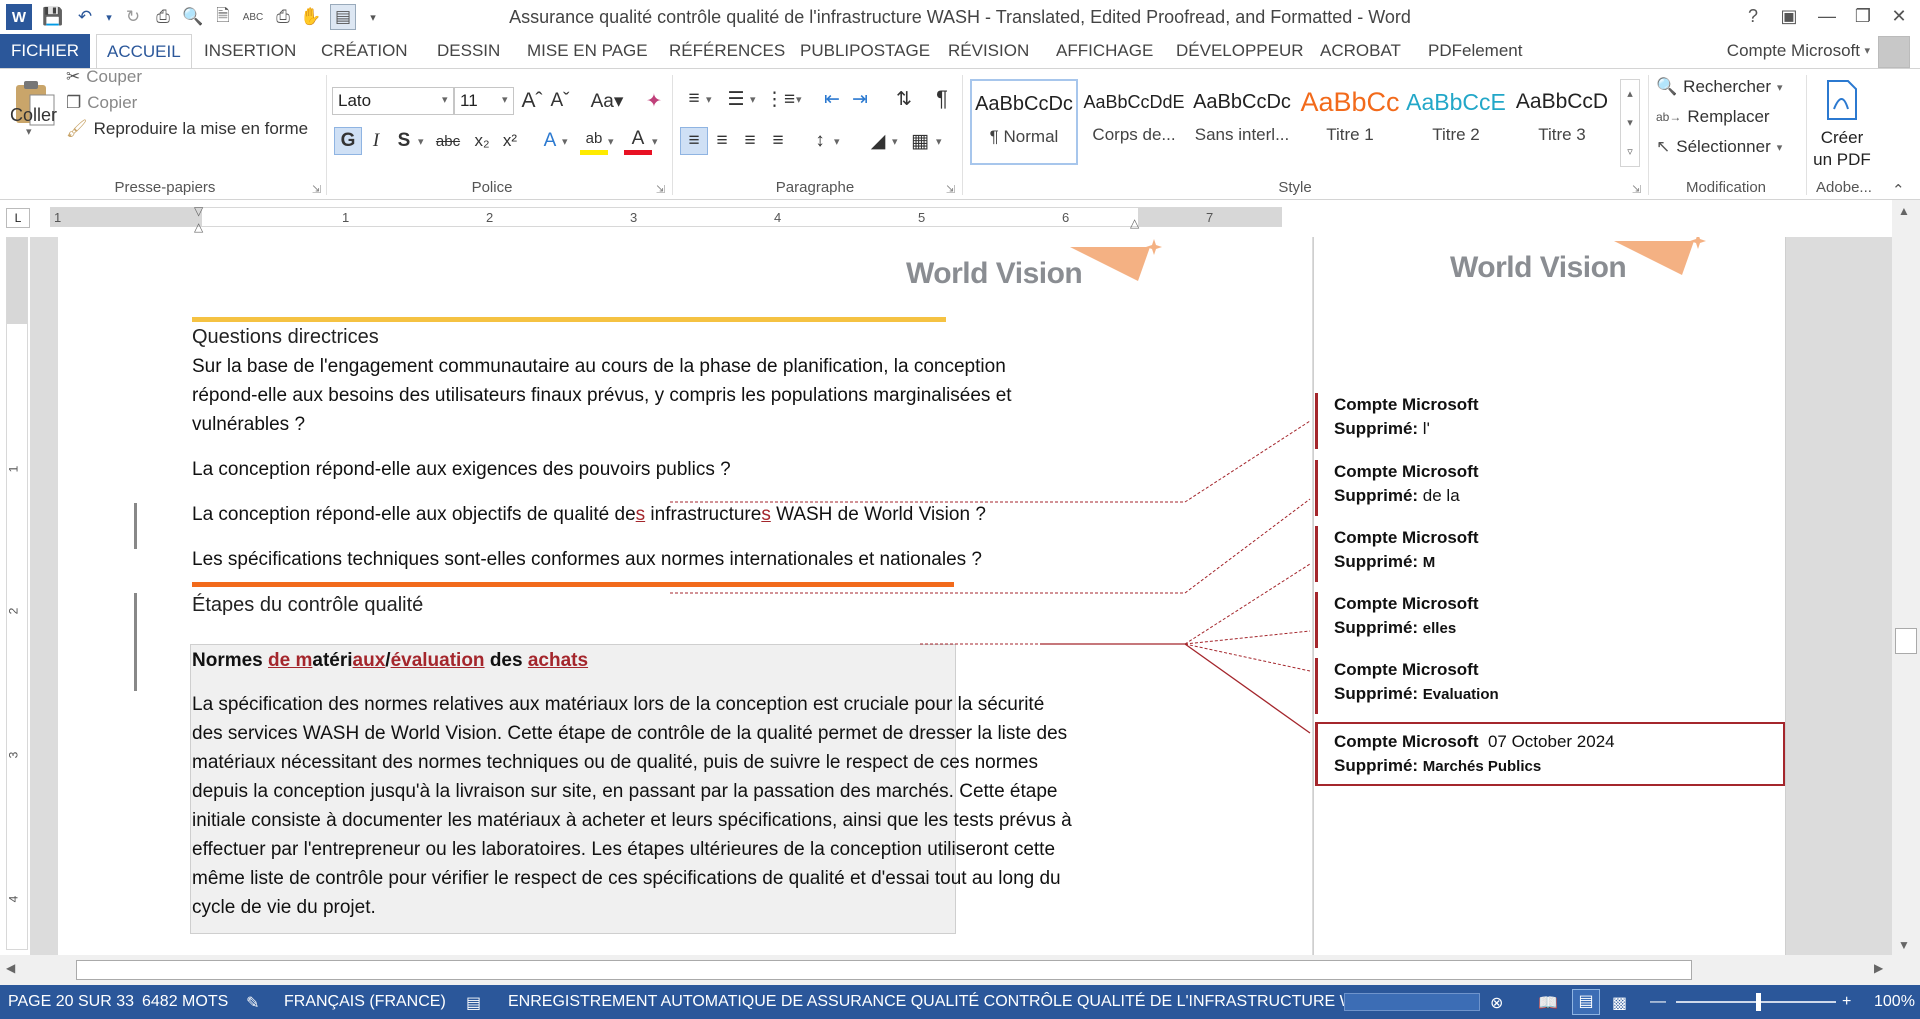  What do you see at coordinates (510, 141) in the screenshot?
I see `superscript-button: x²` at bounding box center [510, 141].